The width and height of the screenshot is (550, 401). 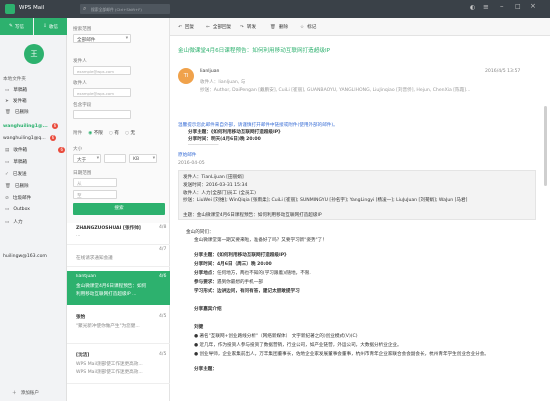 I want to click on size-unit-select: KB ▾, so click(x=143, y=158).